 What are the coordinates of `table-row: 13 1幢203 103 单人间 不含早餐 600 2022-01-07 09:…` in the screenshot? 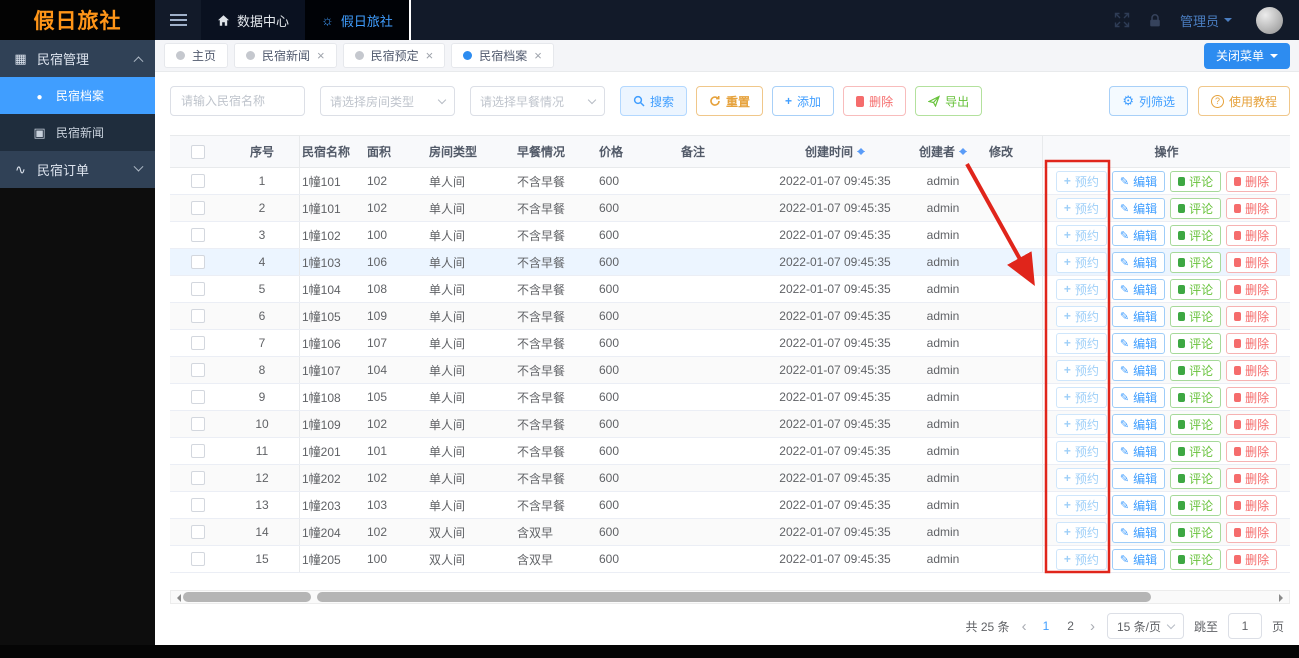 It's located at (730, 505).